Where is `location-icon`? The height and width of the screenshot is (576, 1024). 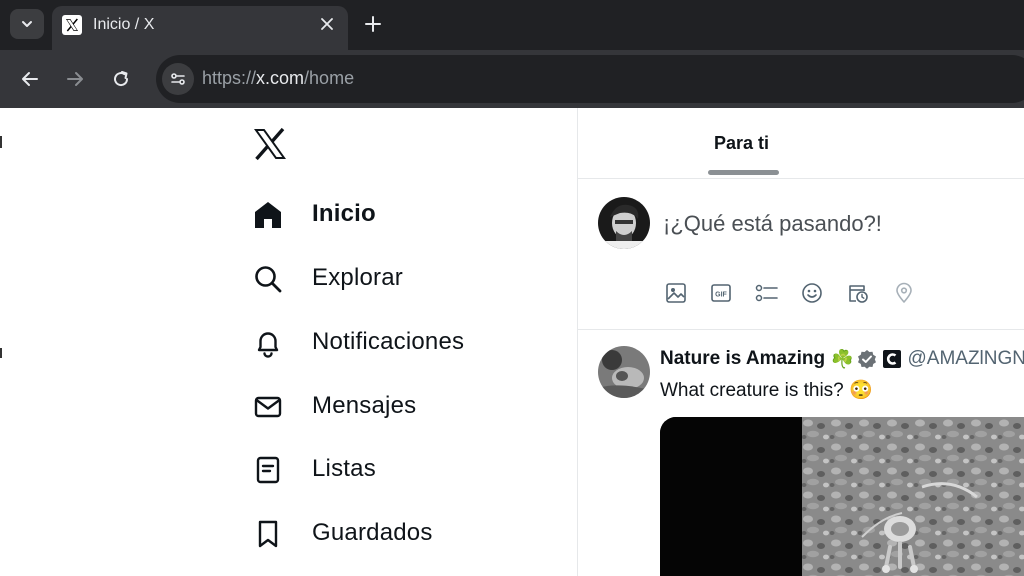
location-icon is located at coordinates (904, 293).